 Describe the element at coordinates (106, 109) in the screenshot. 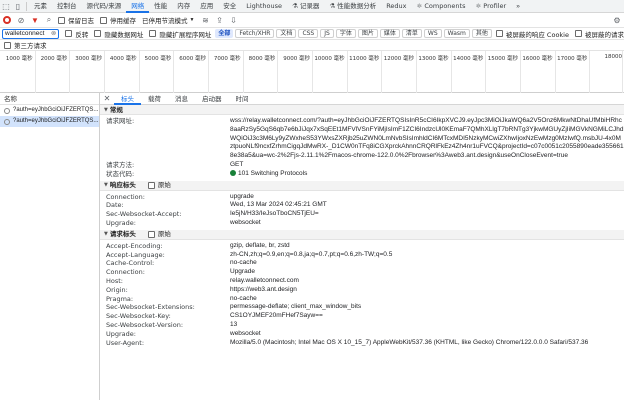

I see `triangle-down-icon: ▼` at that location.